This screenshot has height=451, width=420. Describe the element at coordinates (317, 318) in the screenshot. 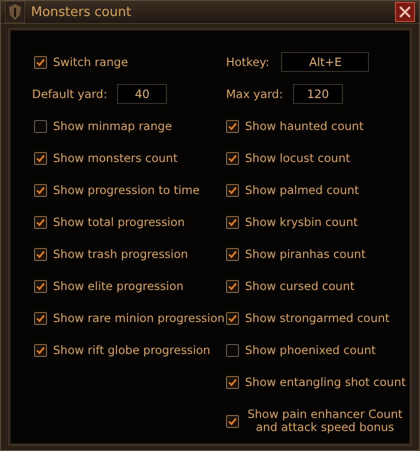

I see `option-label: Show strongarmed count` at that location.